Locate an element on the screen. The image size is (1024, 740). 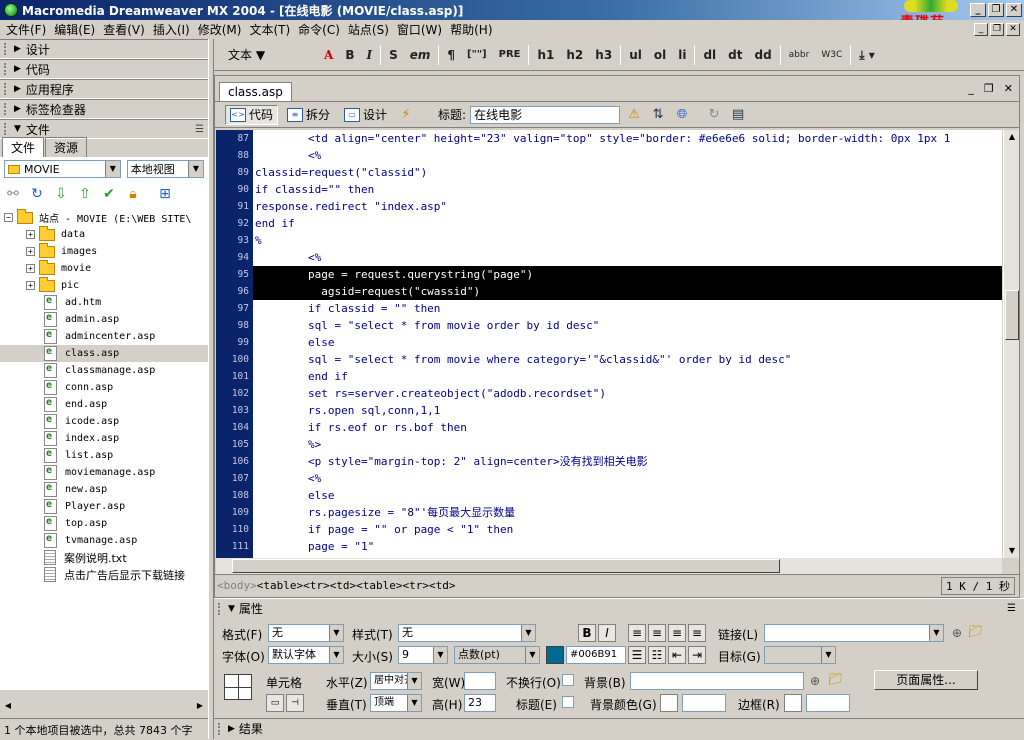
document-tab: class.asp is located at coordinates (255, 91).